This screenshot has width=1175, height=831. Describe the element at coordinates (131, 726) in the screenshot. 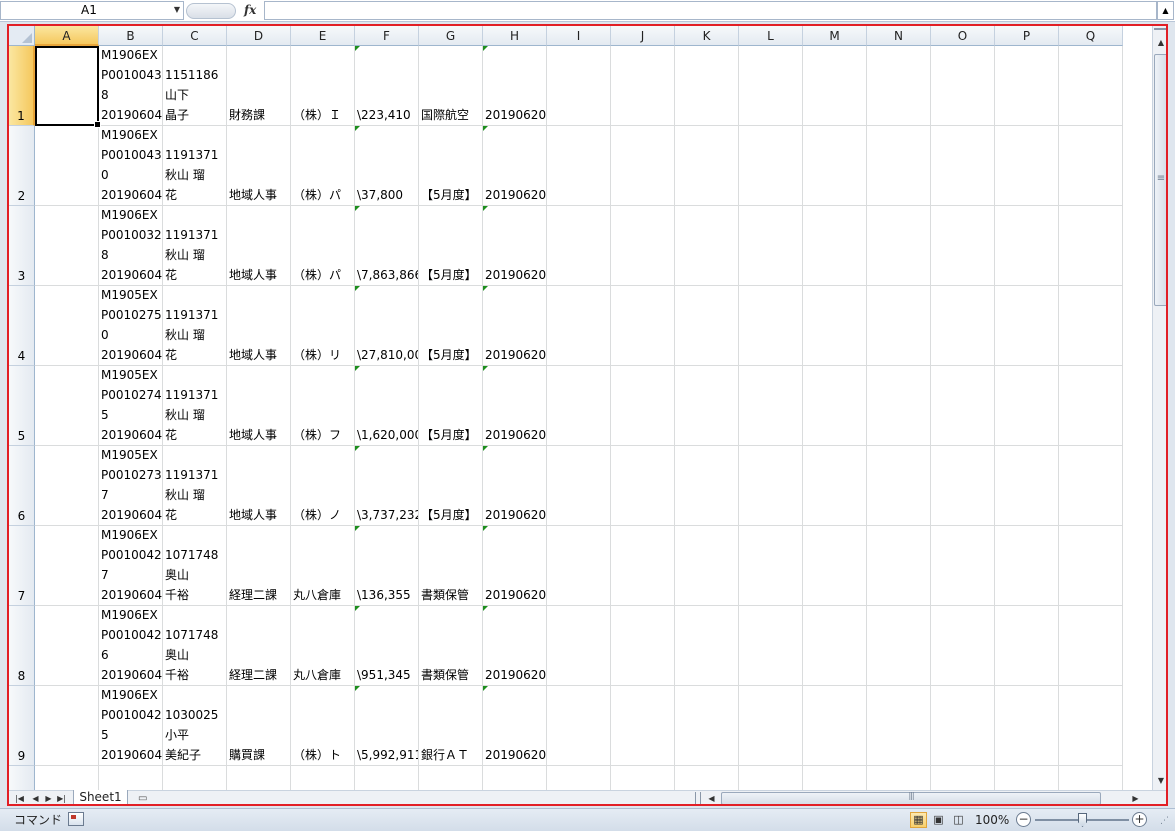

I see `cell-b9: M1906EX P0010042 5 20190604` at that location.